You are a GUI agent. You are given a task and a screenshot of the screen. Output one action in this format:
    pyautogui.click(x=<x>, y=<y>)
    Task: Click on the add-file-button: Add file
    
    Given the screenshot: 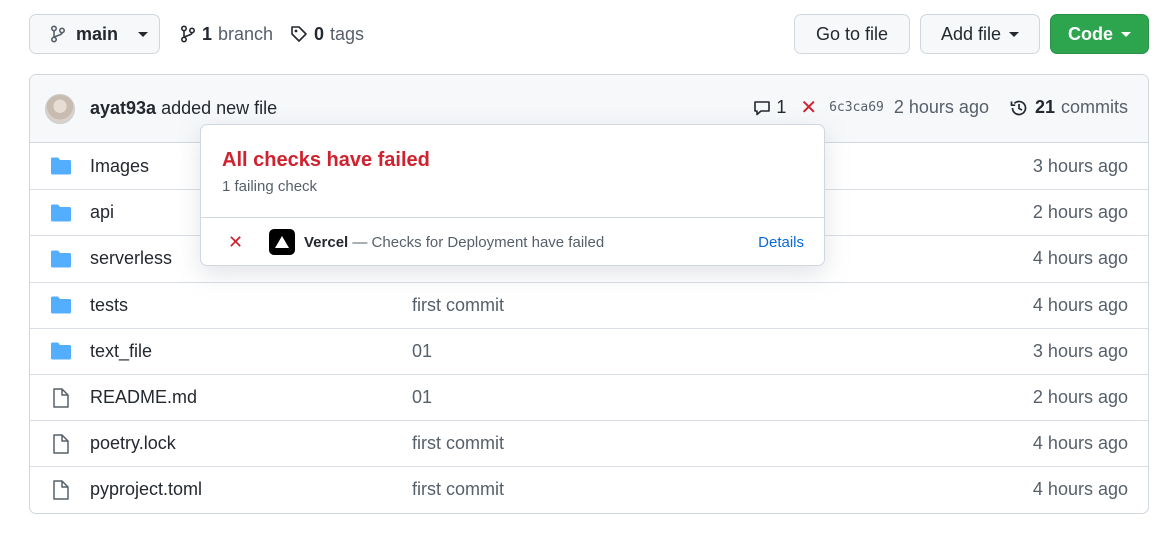 What is the action you would take?
    pyautogui.click(x=980, y=34)
    